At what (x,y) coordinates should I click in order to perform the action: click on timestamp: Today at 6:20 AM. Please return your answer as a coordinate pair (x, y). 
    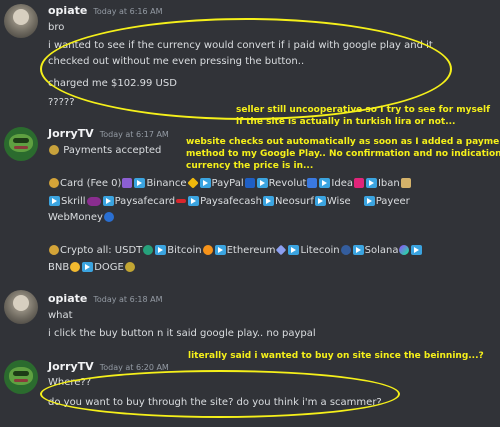
    Looking at the image, I should click on (134, 367).